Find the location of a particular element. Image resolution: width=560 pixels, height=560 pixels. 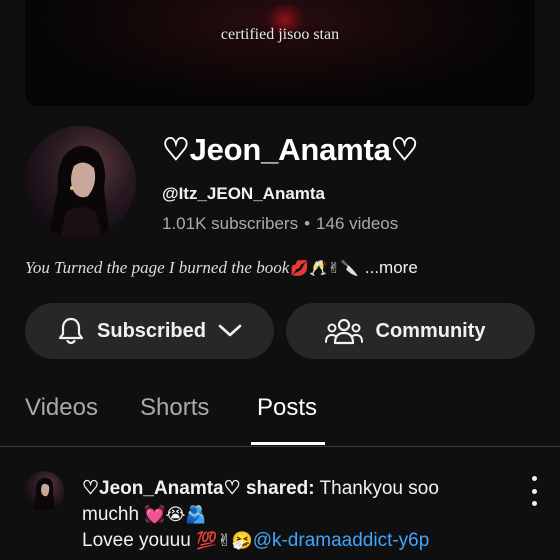

channel-avatar is located at coordinates (80, 182).